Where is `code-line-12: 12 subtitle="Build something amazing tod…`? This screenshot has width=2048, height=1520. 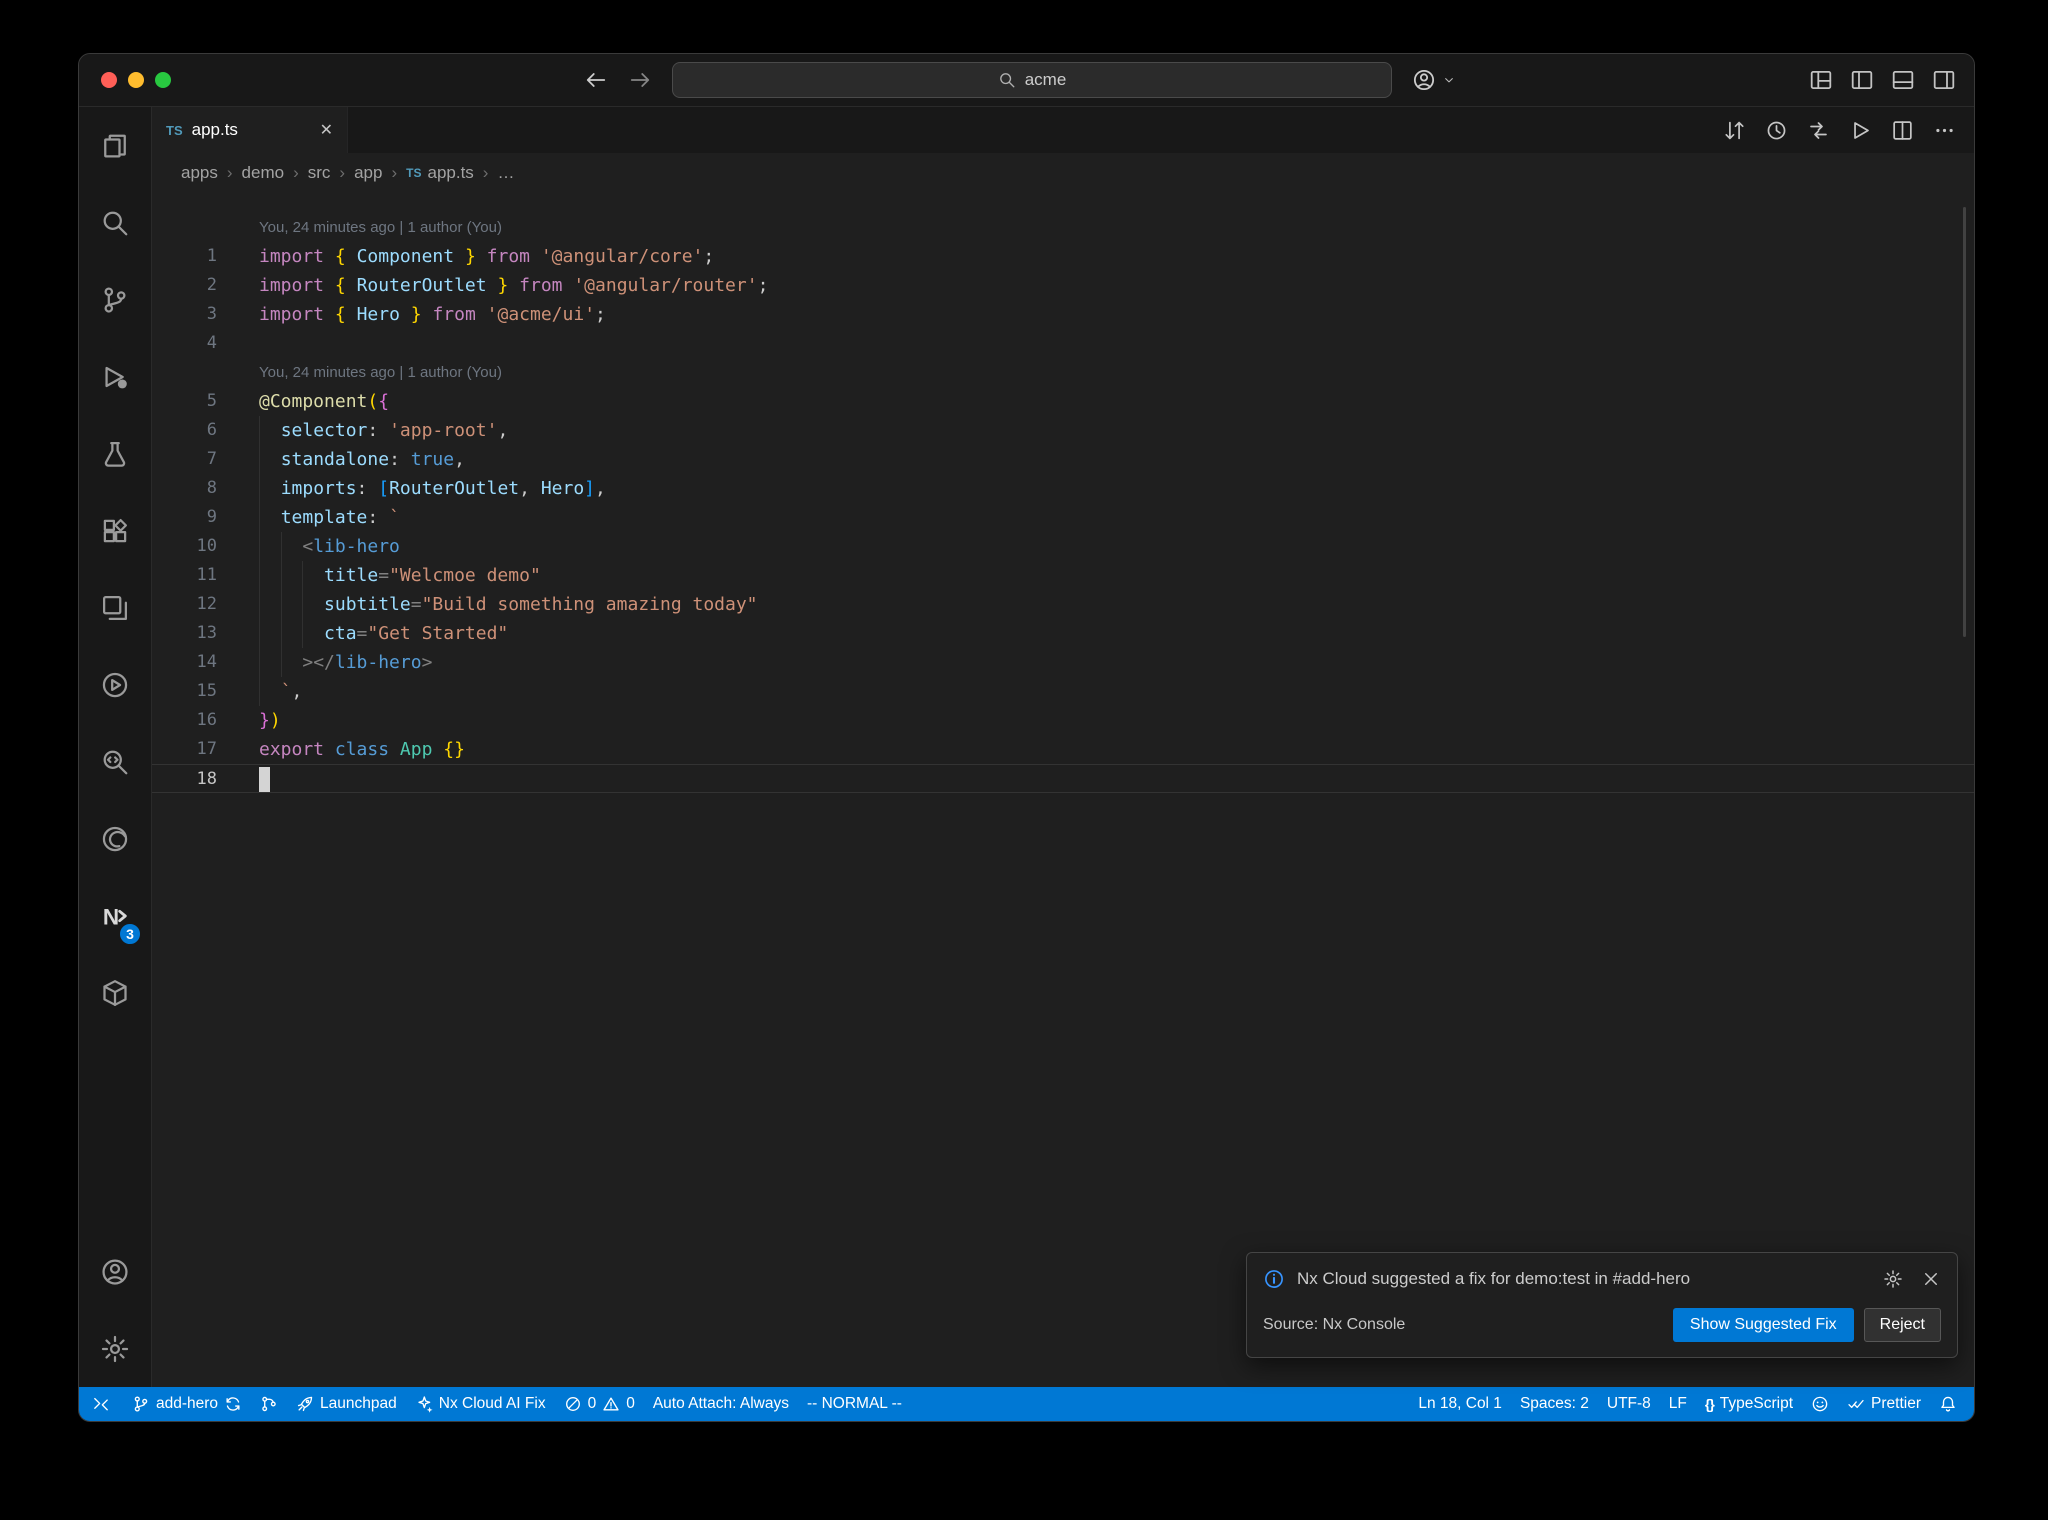 code-line-12: 12 subtitle="Build something amazing tod… is located at coordinates (1063, 604).